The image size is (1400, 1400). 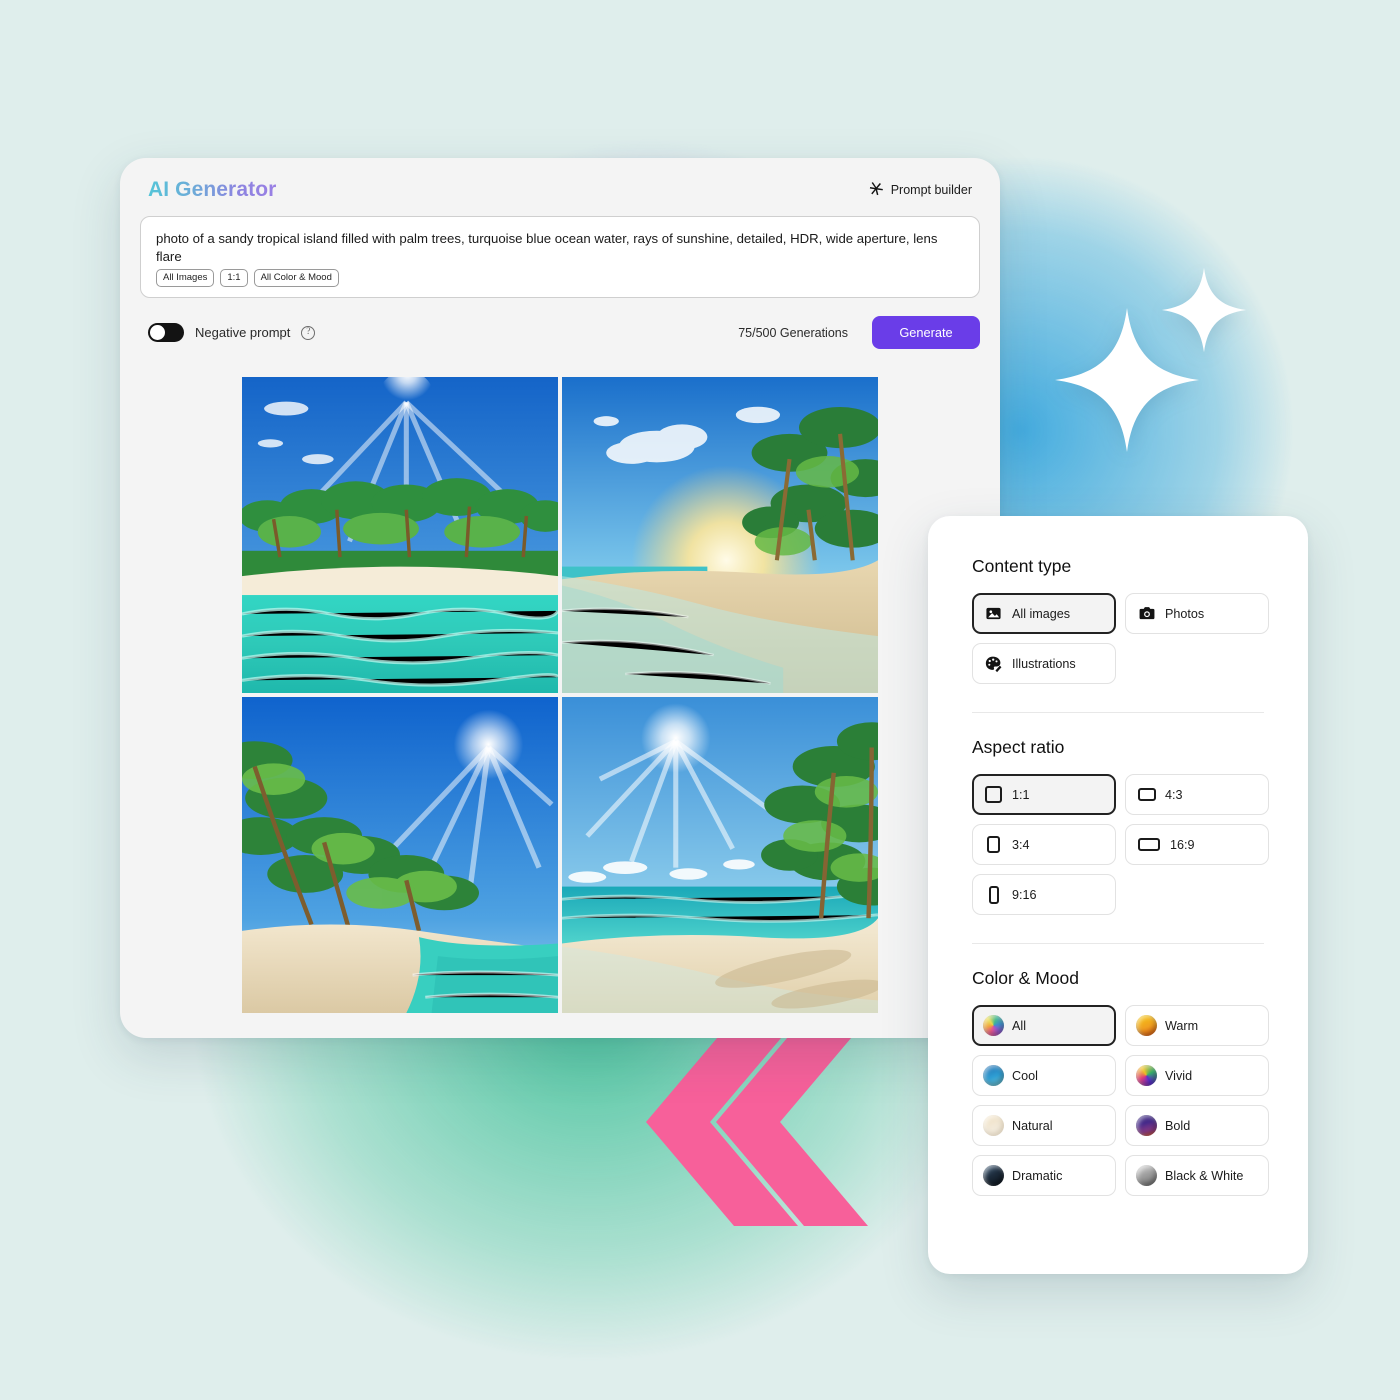 What do you see at coordinates (993, 664) in the screenshot?
I see `paint-palette-icon` at bounding box center [993, 664].